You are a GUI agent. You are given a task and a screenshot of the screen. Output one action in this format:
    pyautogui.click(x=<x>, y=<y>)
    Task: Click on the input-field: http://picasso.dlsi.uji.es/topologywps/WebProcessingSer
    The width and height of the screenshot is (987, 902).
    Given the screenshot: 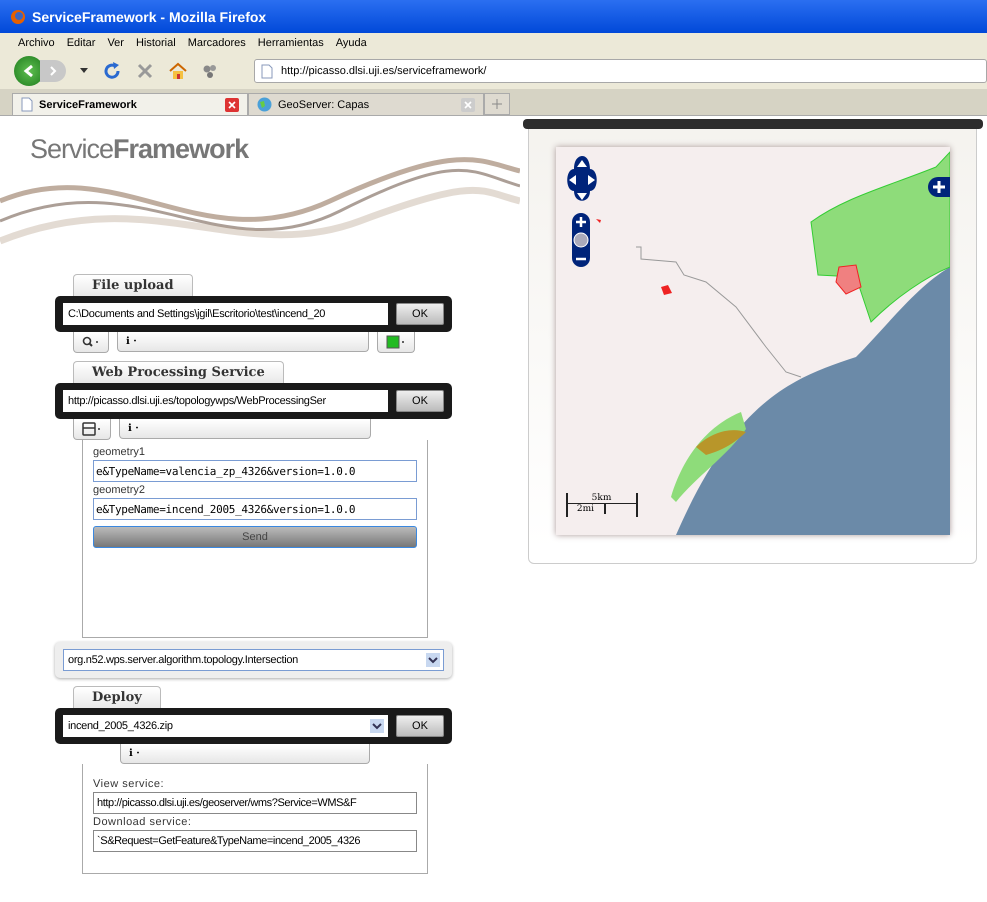 What is the action you would take?
    pyautogui.click(x=225, y=401)
    